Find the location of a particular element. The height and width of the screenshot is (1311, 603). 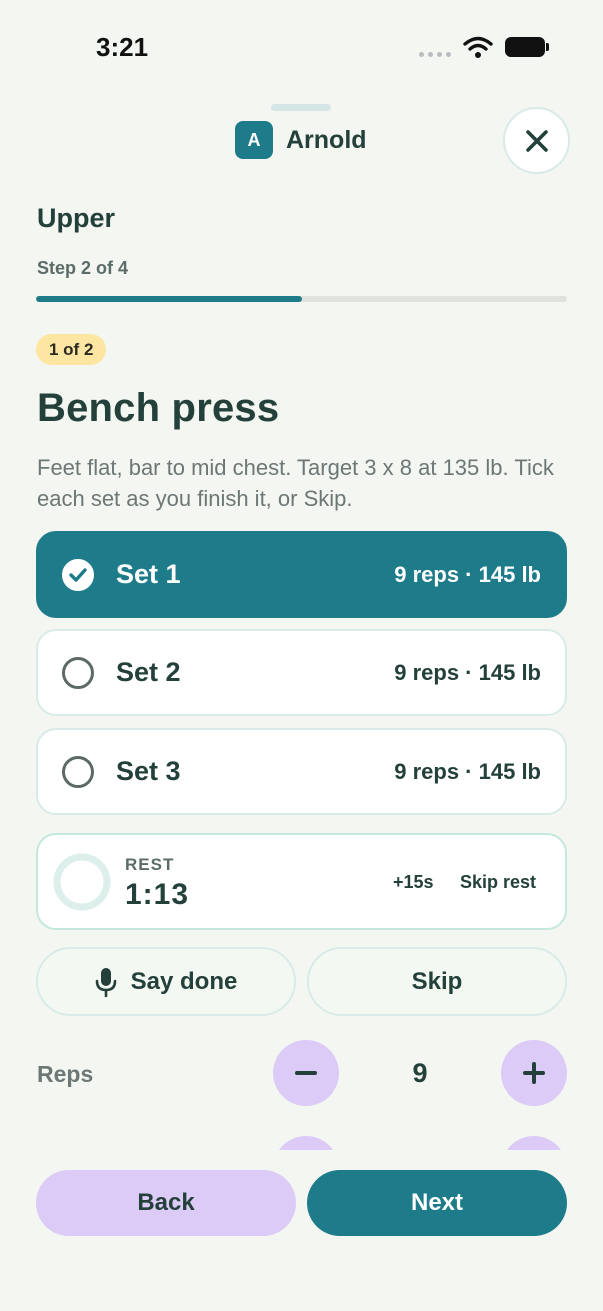

step-progress-bar is located at coordinates (301, 299).